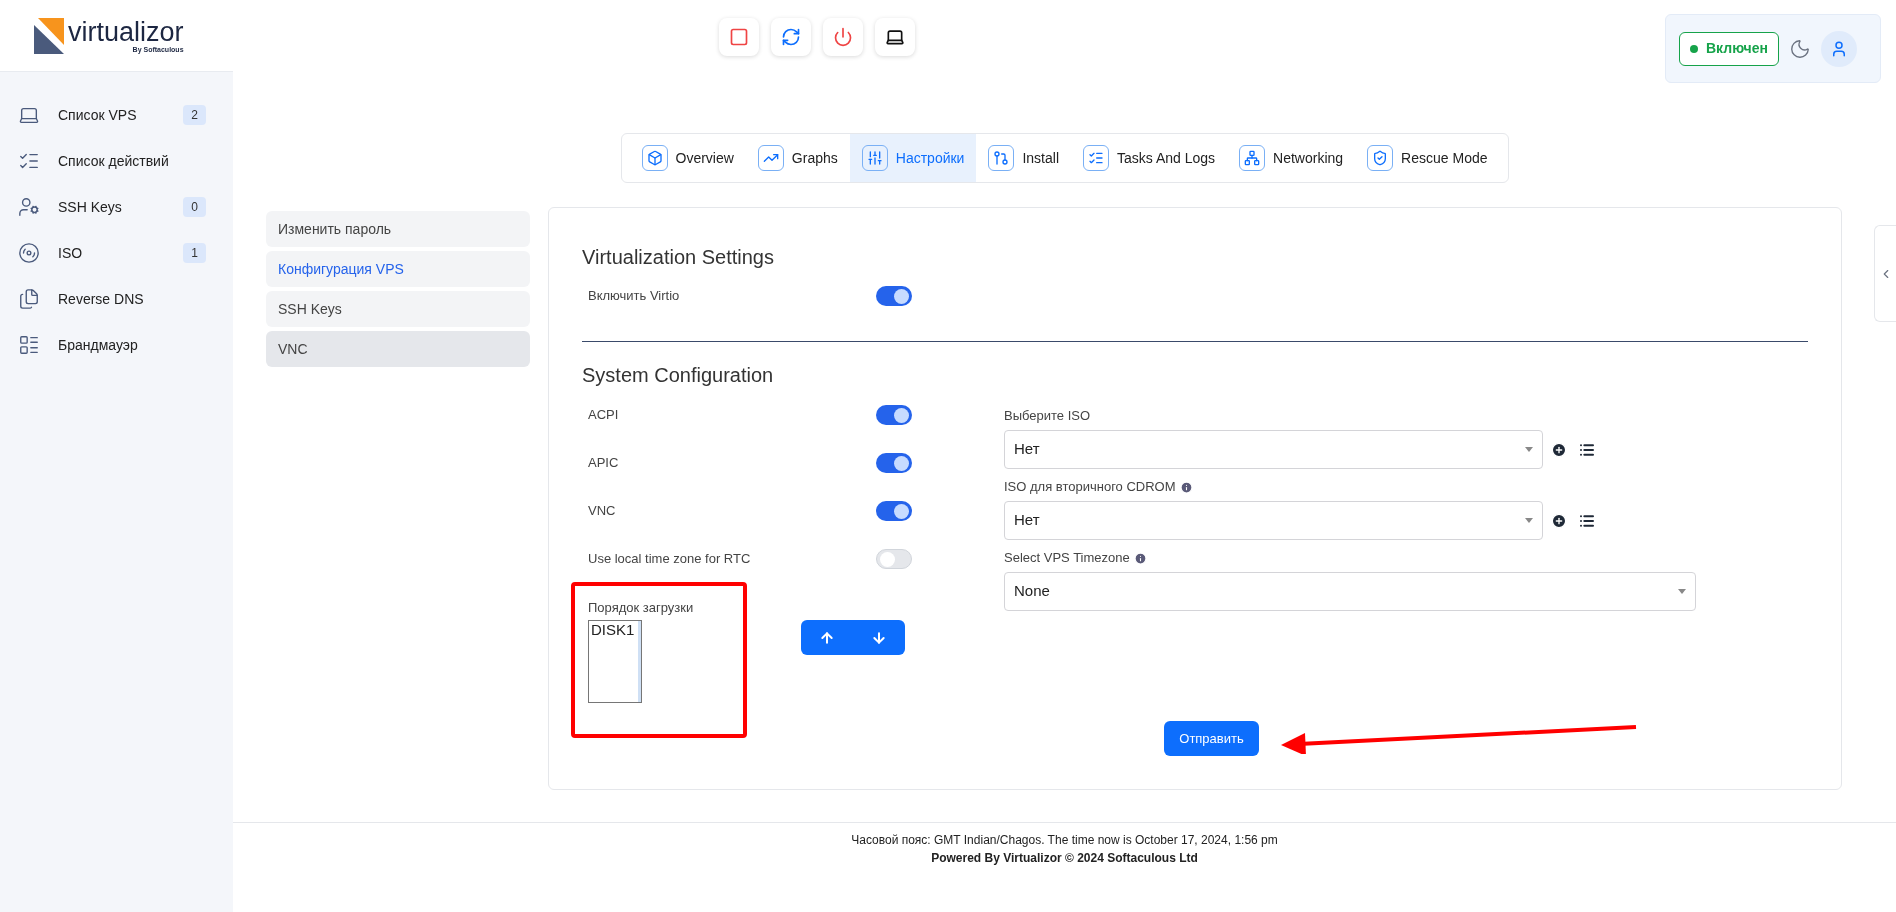 The height and width of the screenshot is (912, 1896). I want to click on power-button, so click(843, 37).